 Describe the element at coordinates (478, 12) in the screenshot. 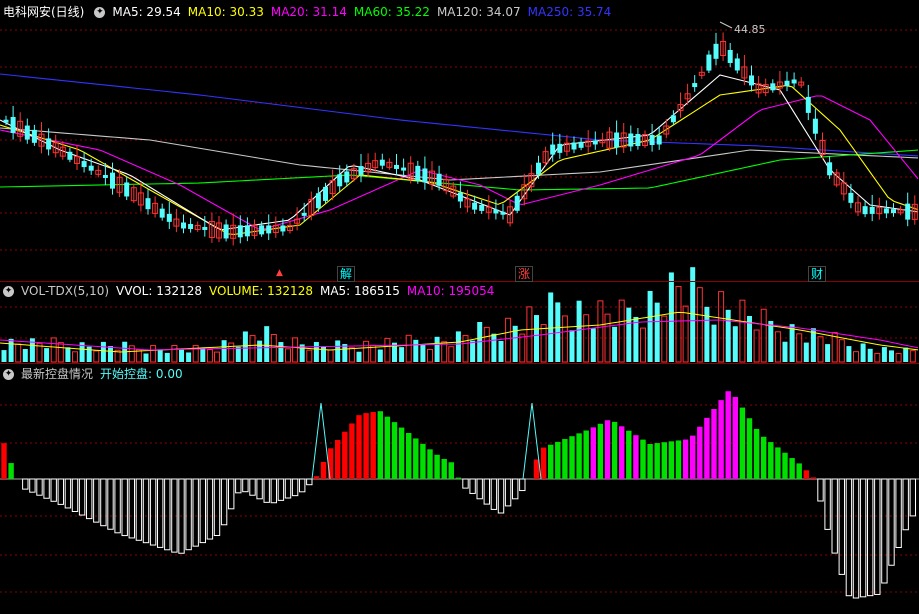

I see `ma120-value: MA120: 34.07` at that location.